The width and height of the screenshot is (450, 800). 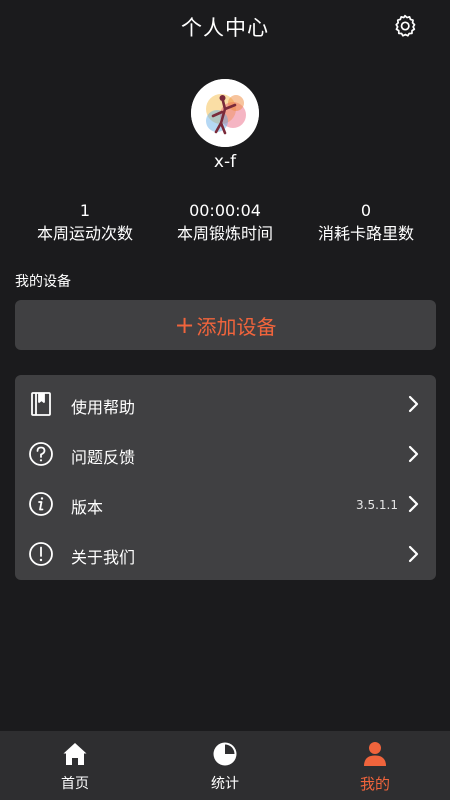 I want to click on stat-label: 本周运动次数, so click(x=84, y=233).